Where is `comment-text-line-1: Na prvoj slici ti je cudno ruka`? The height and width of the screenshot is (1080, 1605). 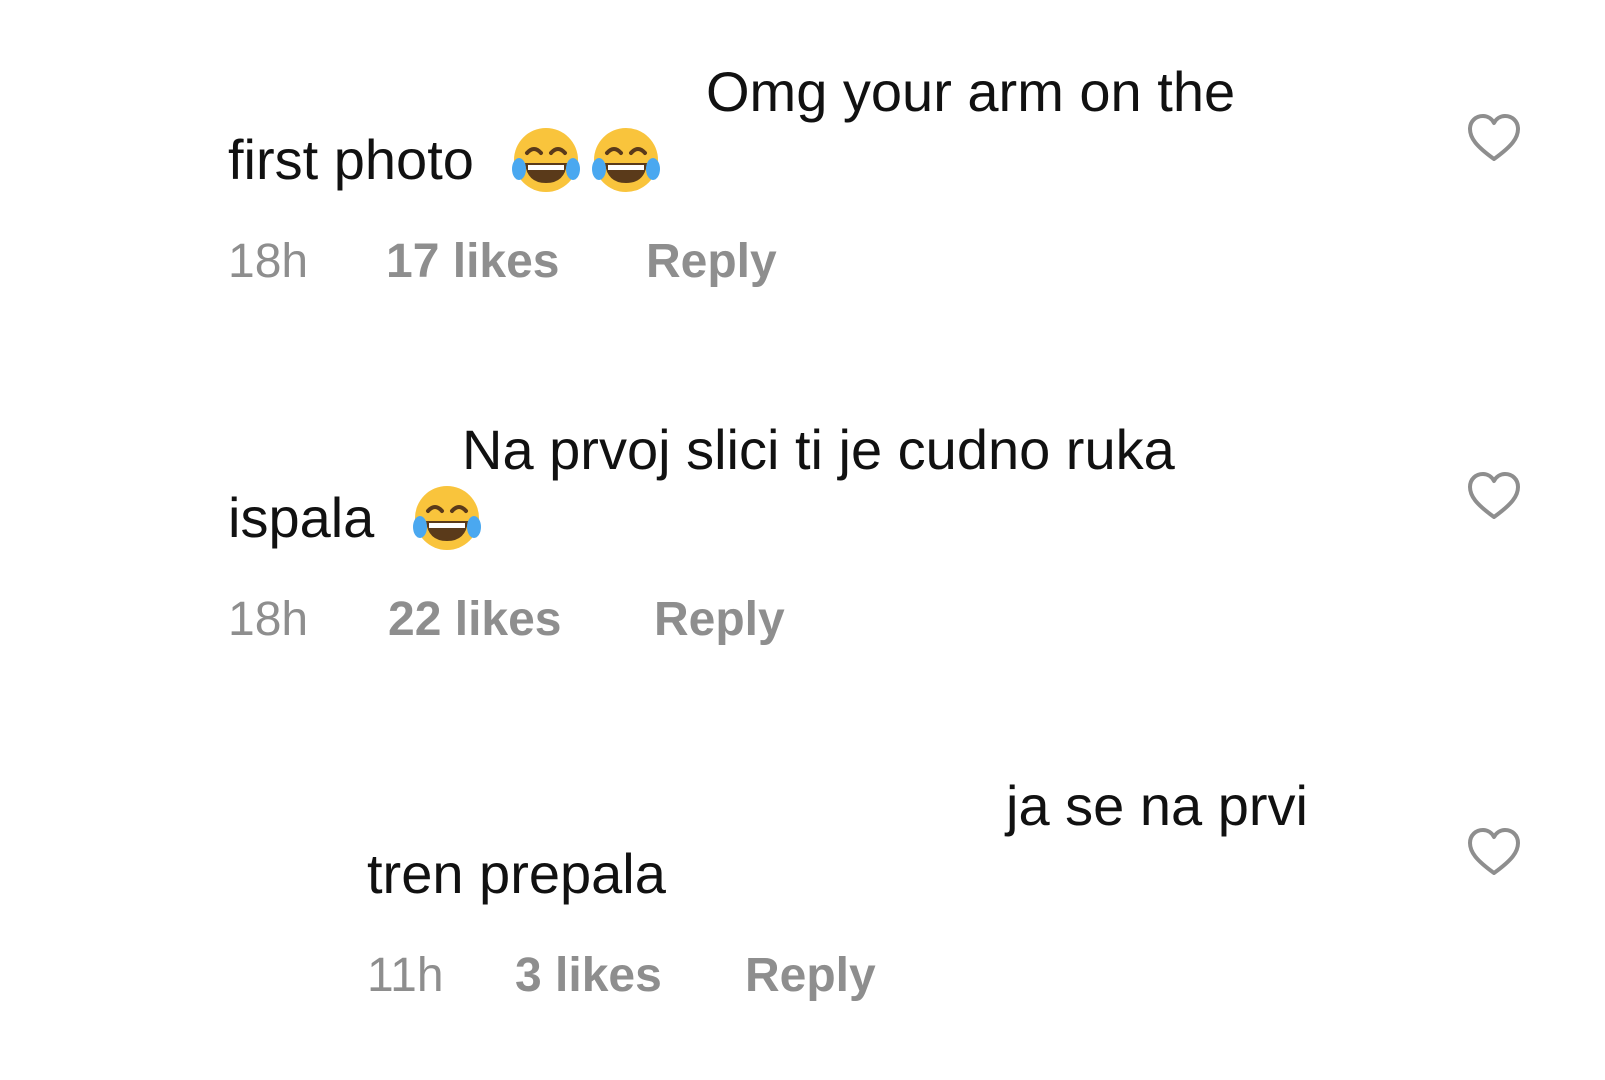
comment-text-line-1: Na prvoj slici ti je cudno ruka is located at coordinates (818, 449).